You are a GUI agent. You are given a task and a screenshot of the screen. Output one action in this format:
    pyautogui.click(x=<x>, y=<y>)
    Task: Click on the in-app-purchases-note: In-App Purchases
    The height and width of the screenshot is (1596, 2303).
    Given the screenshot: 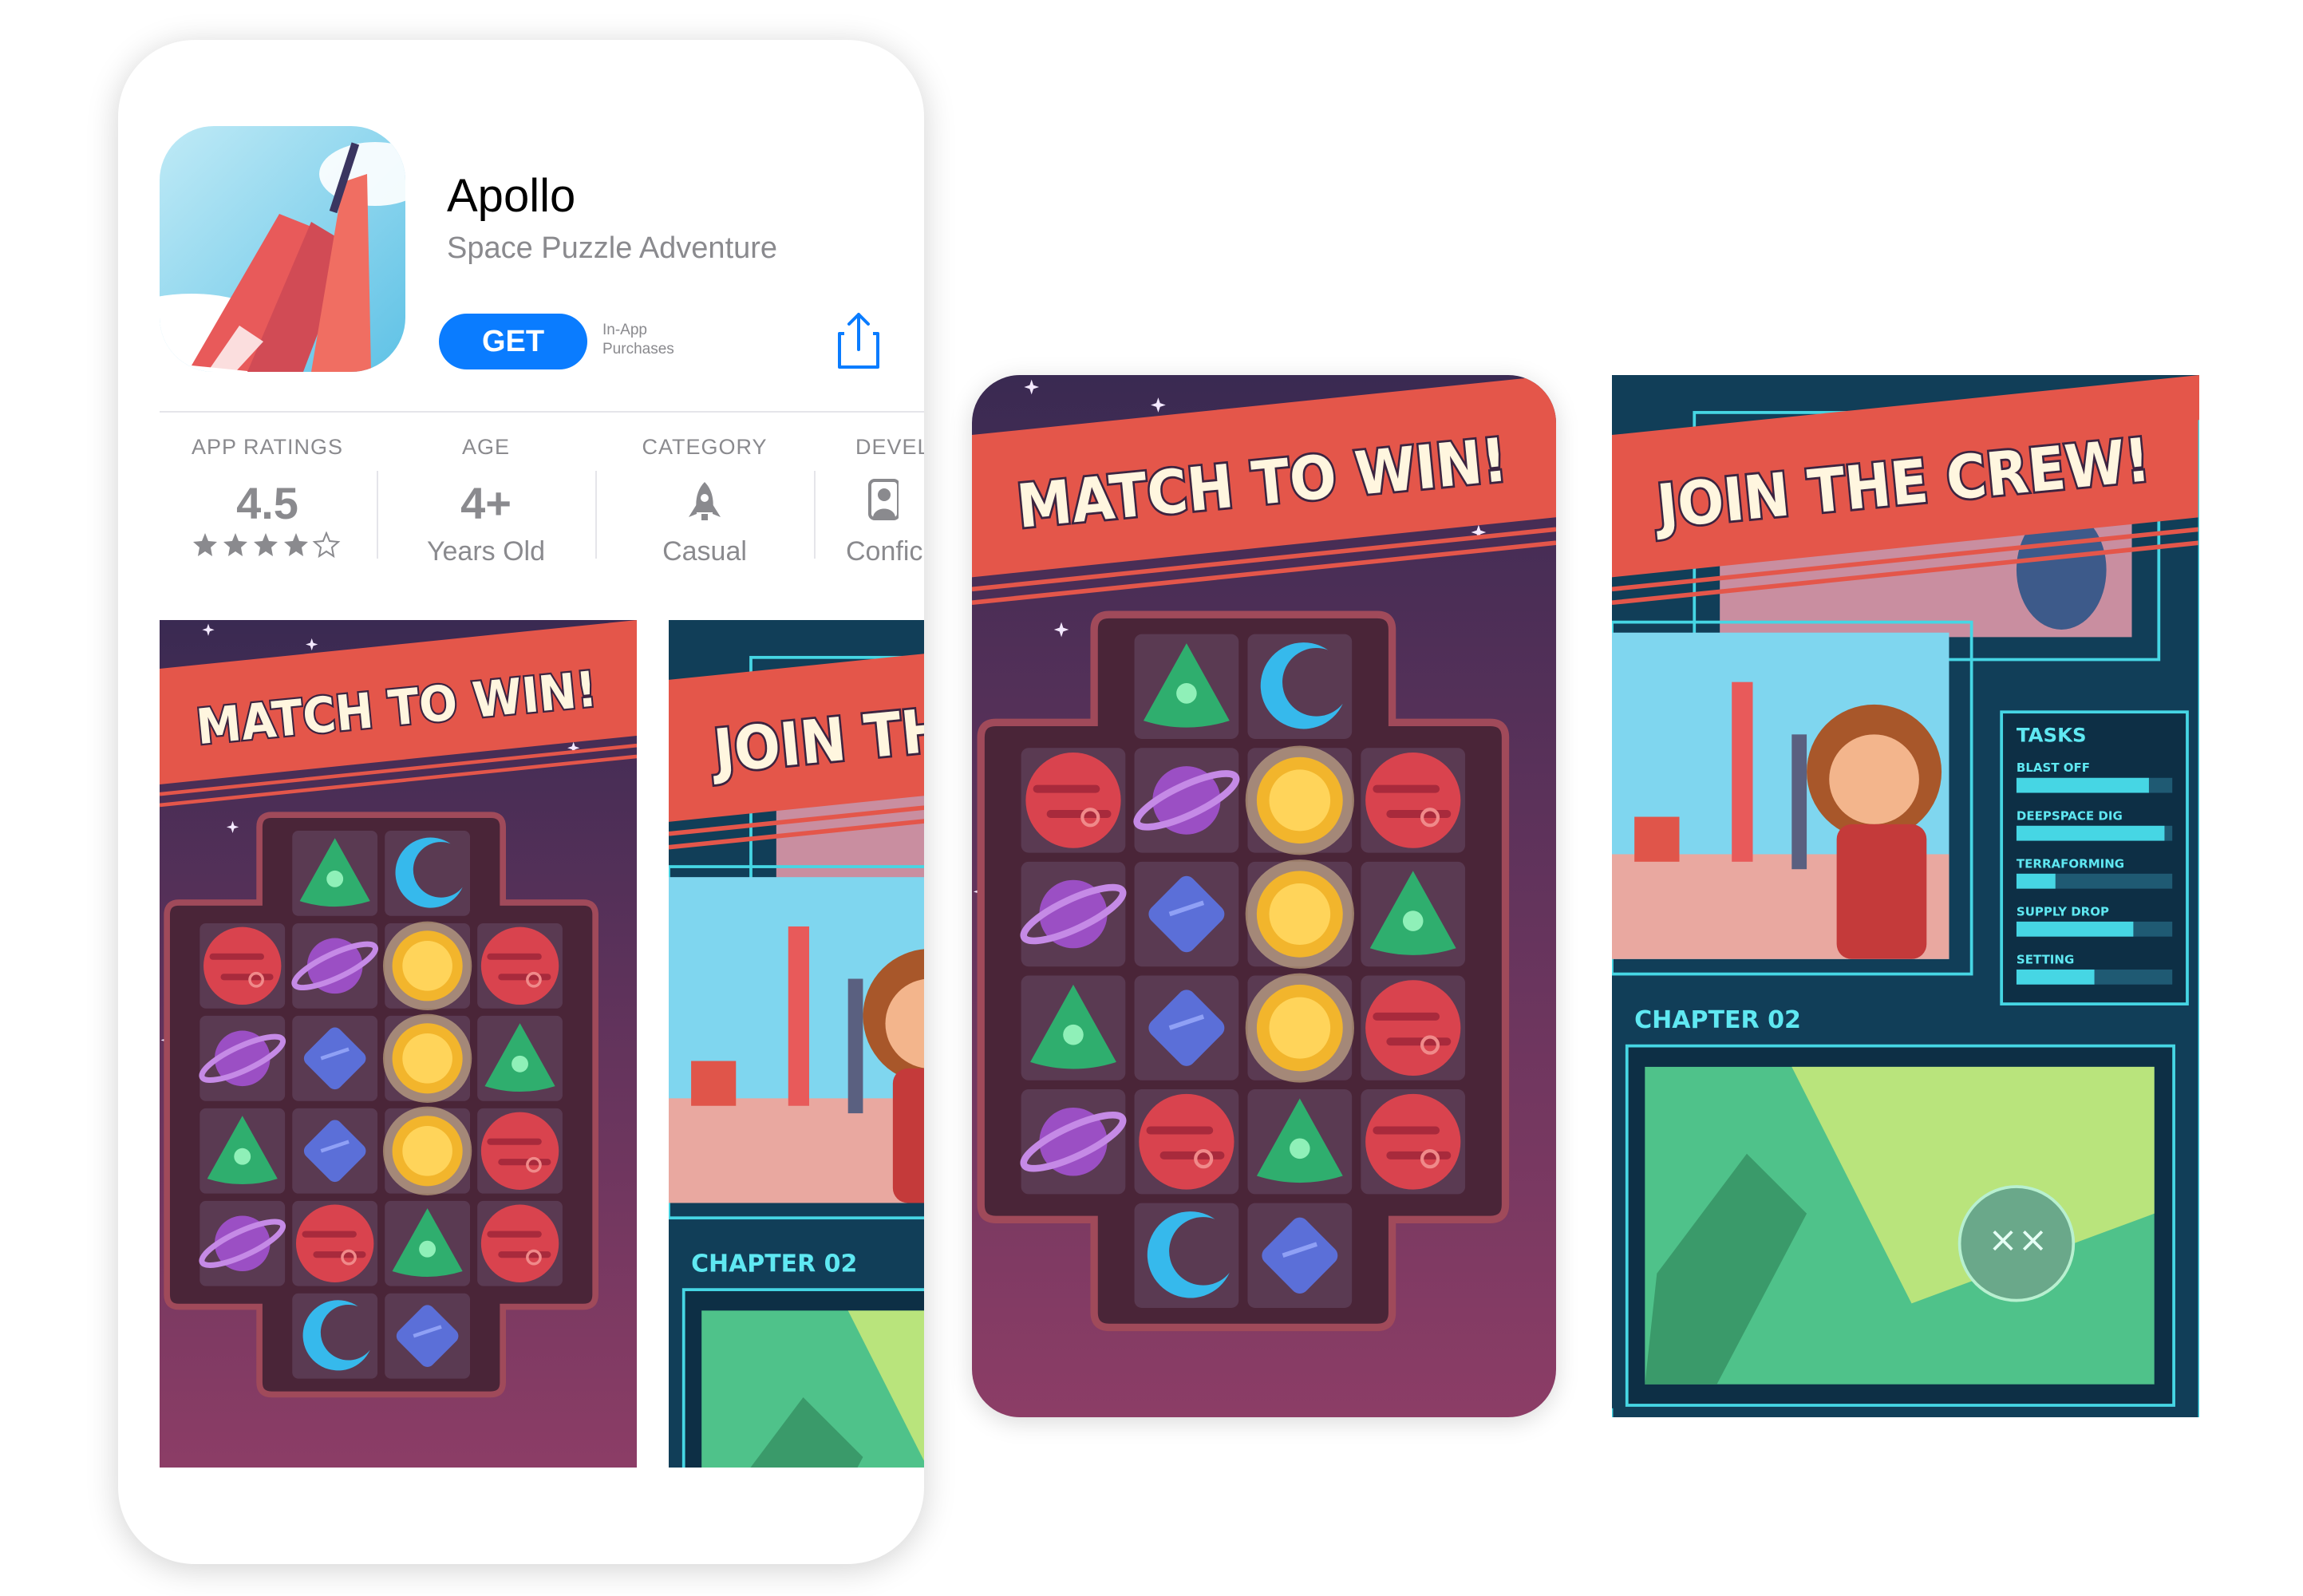 What is the action you would take?
    pyautogui.click(x=638, y=340)
    